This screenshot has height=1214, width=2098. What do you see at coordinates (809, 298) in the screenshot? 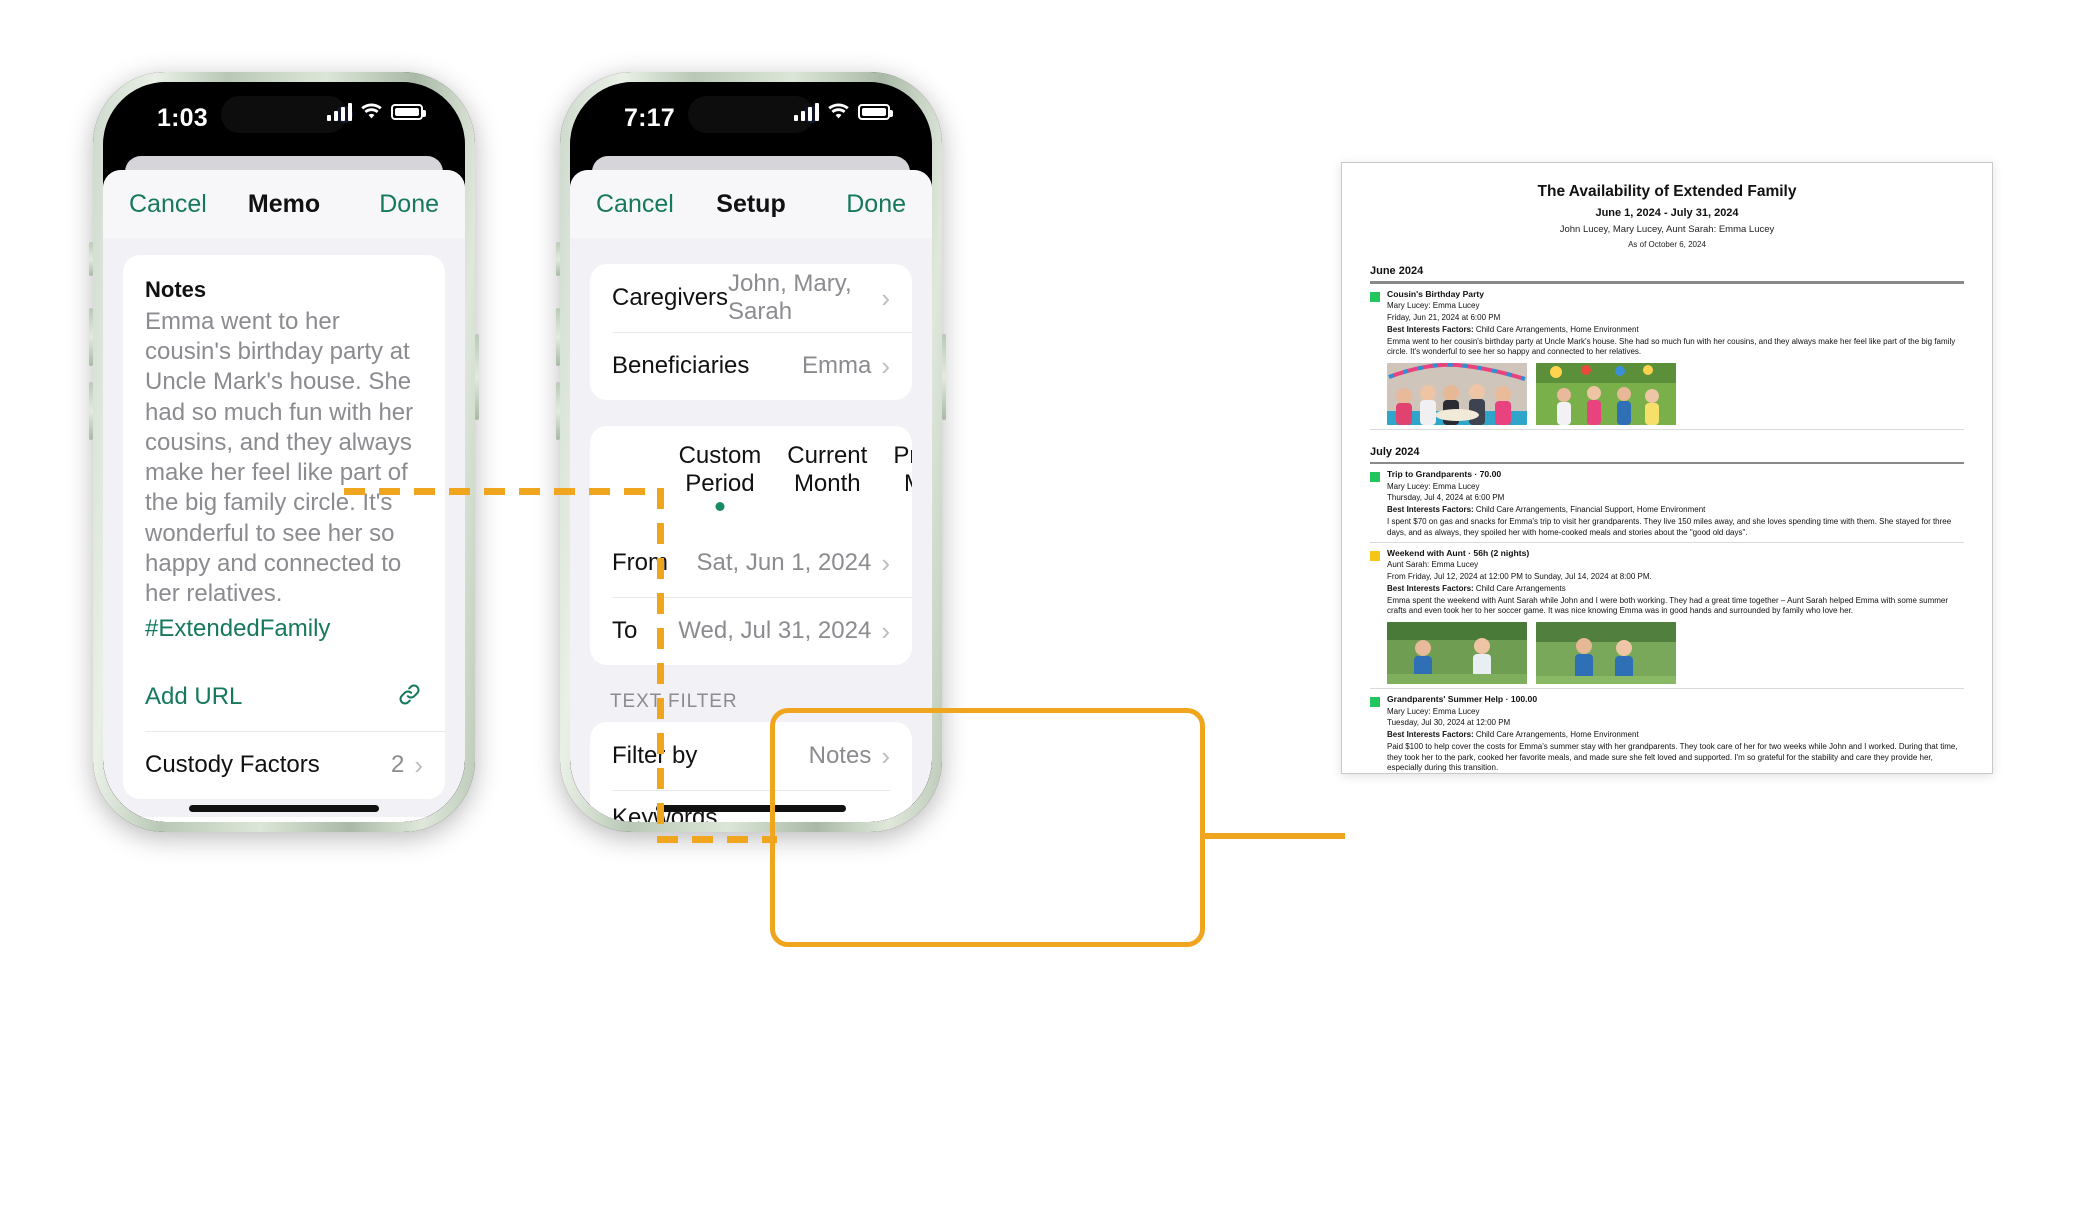
I see `caregivers-value-group: John, Mary, Sarah ›` at bounding box center [809, 298].